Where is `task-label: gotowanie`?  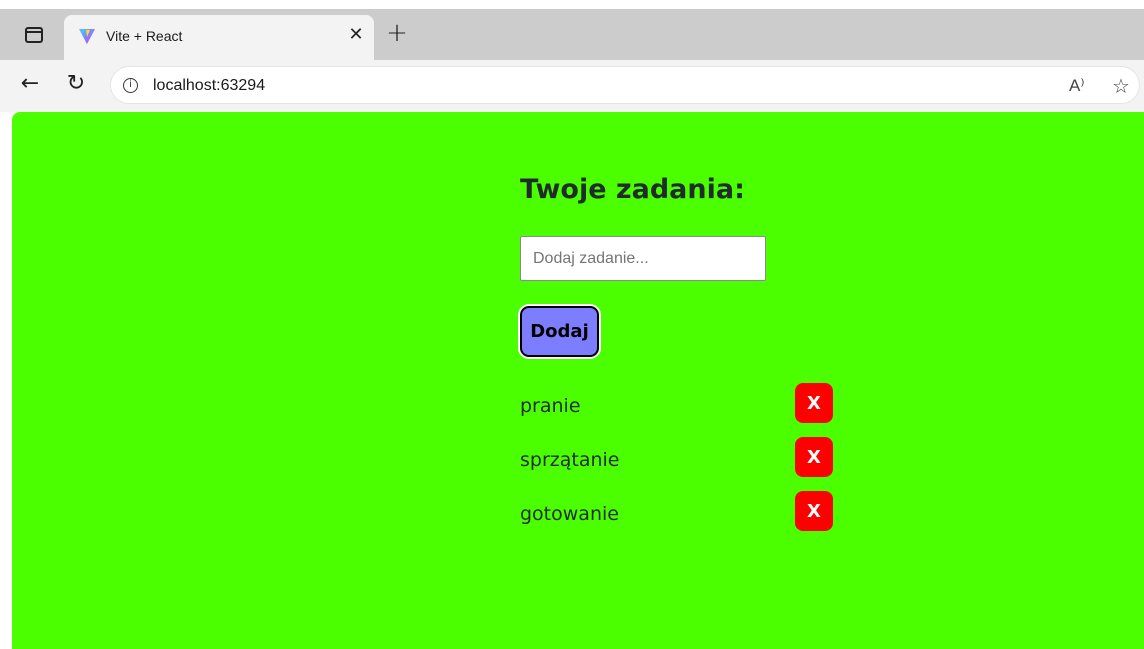 task-label: gotowanie is located at coordinates (569, 514).